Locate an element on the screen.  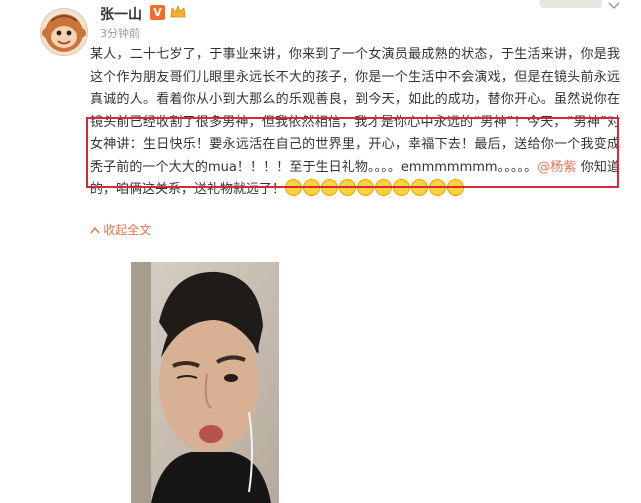
collapse-label: 收起全文 is located at coordinates (127, 230).